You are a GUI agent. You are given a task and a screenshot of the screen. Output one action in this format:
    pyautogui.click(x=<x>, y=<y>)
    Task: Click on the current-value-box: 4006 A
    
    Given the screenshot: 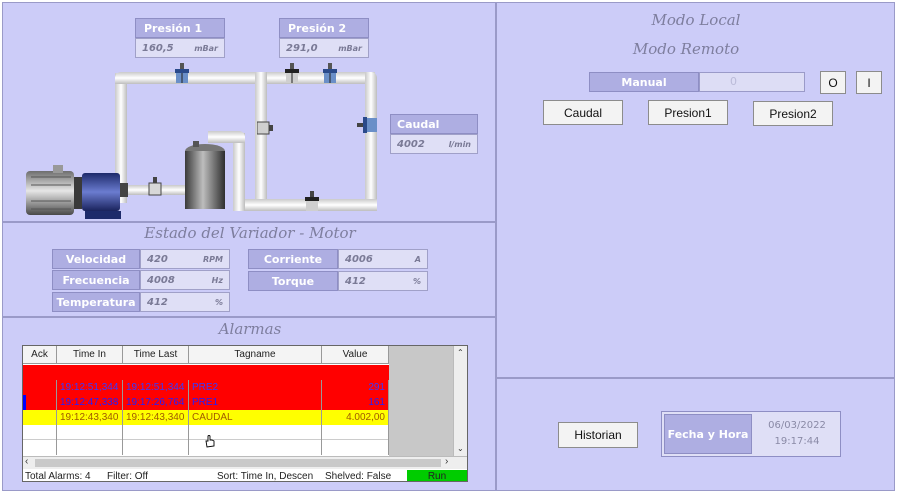 What is the action you would take?
    pyautogui.click(x=383, y=259)
    